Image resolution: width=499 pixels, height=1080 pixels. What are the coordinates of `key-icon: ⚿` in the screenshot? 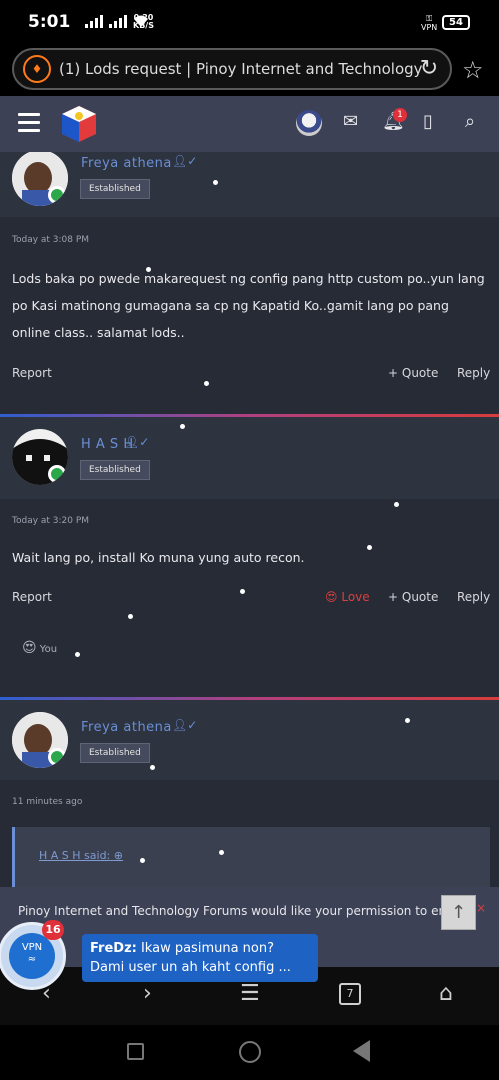 It's located at (429, 18).